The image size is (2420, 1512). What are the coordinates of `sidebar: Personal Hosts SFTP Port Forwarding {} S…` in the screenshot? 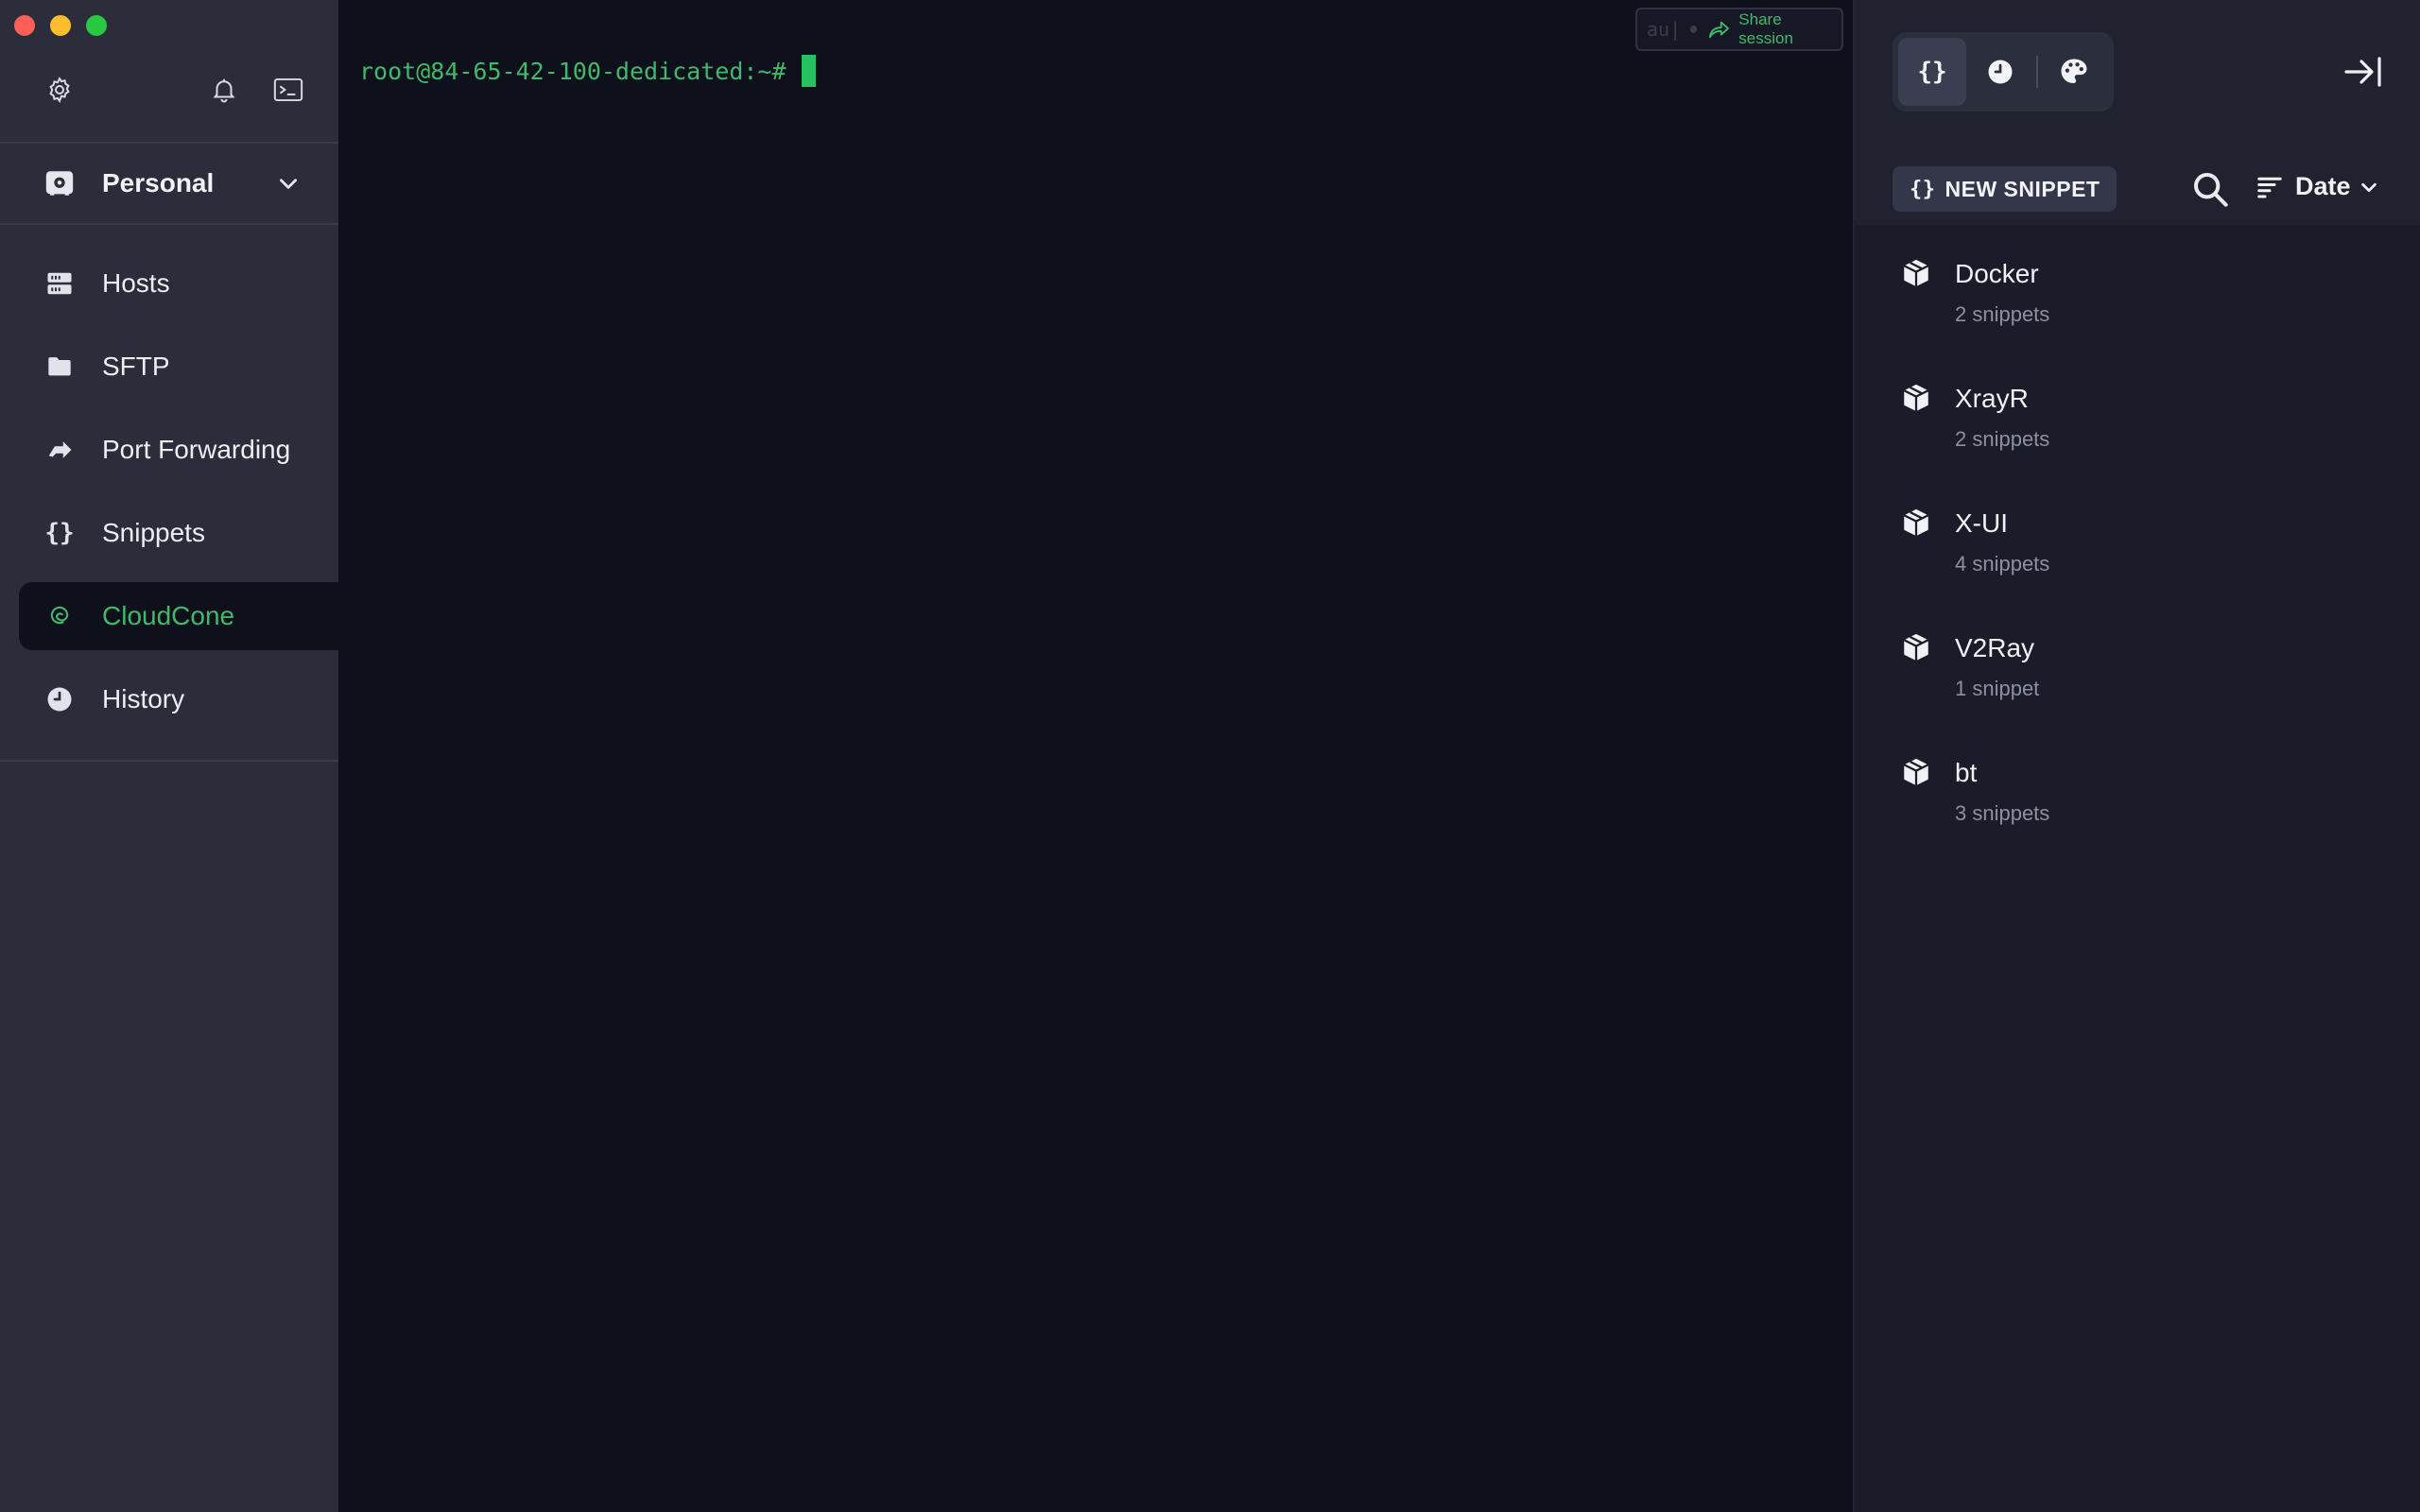 It's located at (169, 756).